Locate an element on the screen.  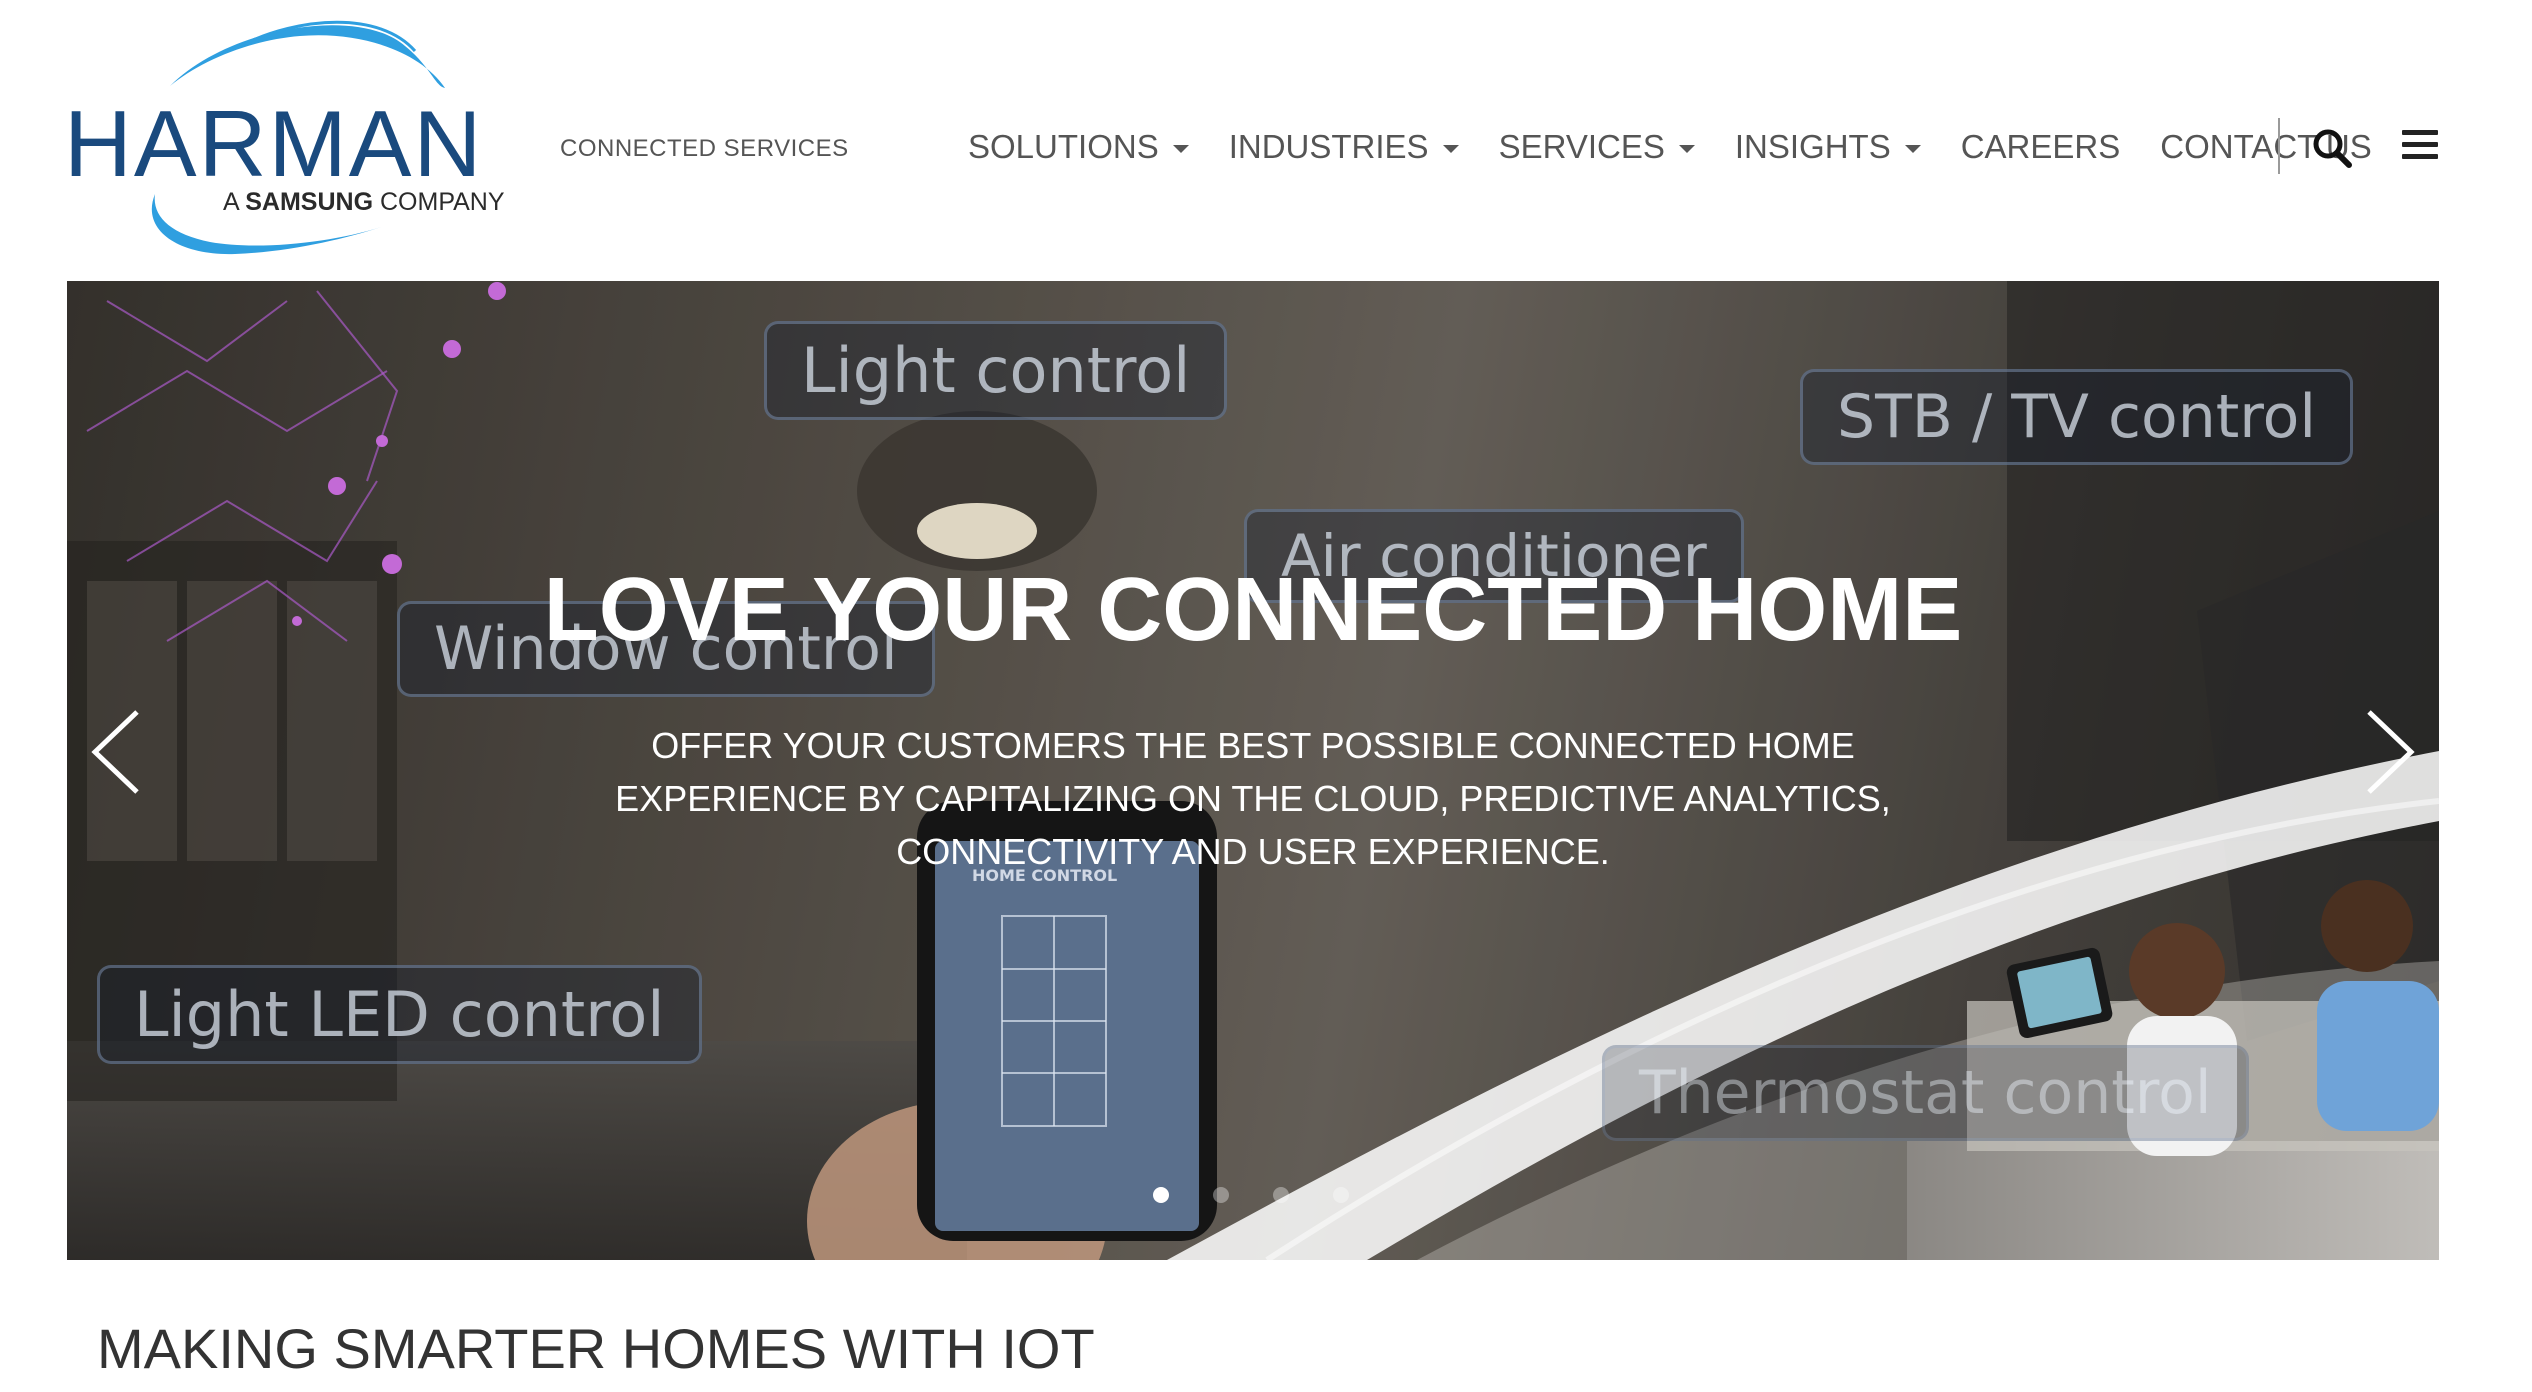
carousel-indicators is located at coordinates (1273, 1195).